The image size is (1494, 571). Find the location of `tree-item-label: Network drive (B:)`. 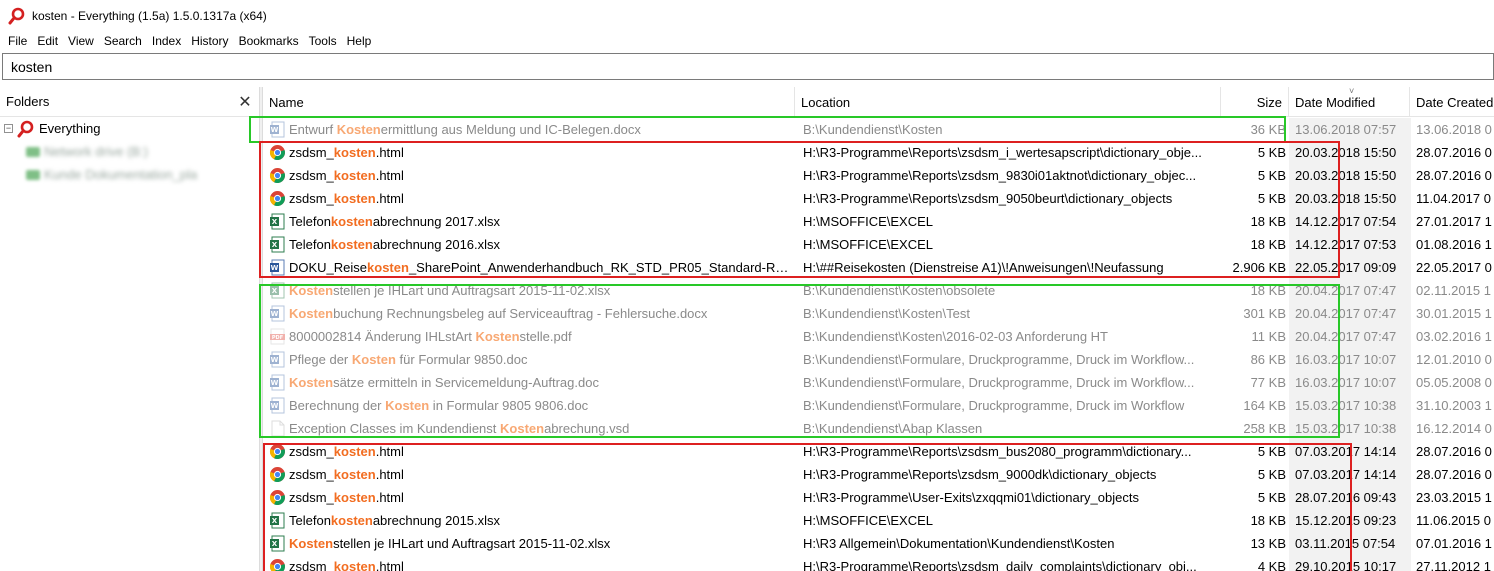

tree-item-label: Network drive (B:) is located at coordinates (96, 151).